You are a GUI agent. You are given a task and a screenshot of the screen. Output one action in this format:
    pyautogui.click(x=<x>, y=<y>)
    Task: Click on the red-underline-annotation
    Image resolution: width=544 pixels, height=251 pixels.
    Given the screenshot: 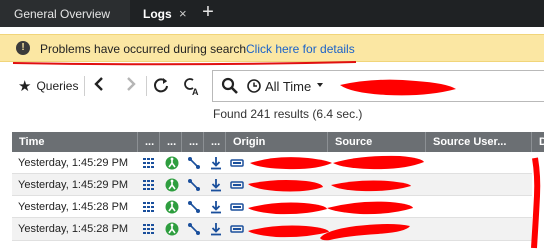 What is the action you would take?
    pyautogui.click(x=184, y=63)
    